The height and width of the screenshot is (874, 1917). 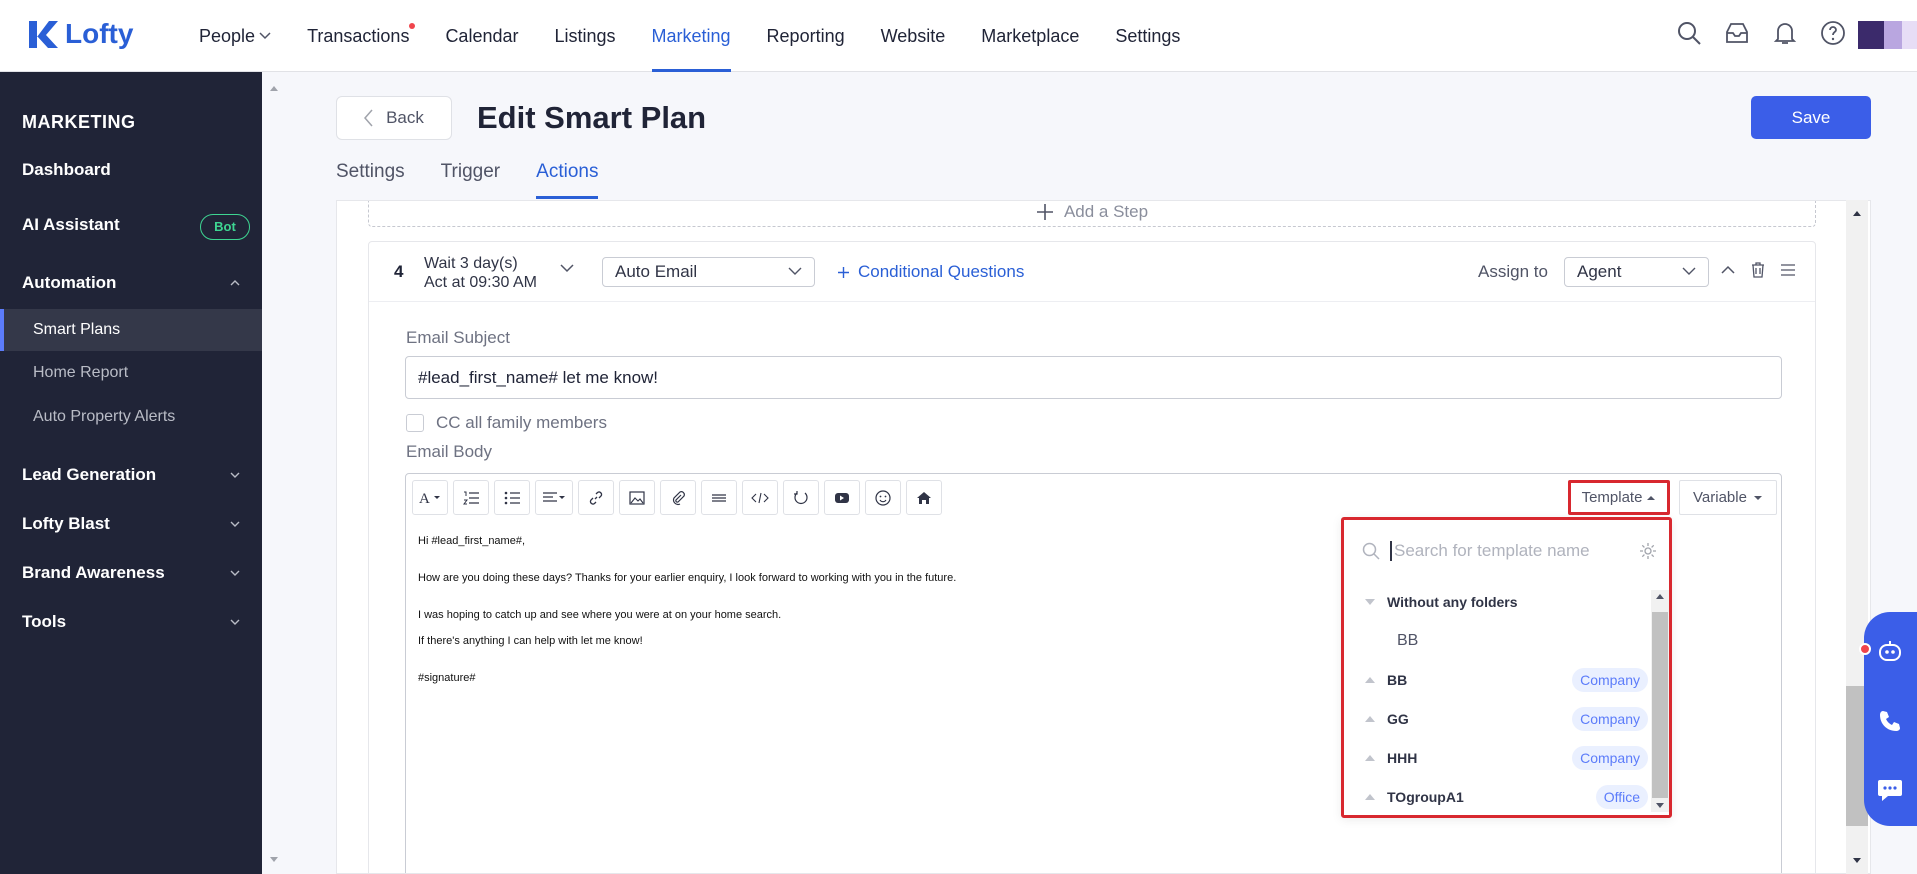 What do you see at coordinates (471, 497) in the screenshot?
I see `ordered-list-button` at bounding box center [471, 497].